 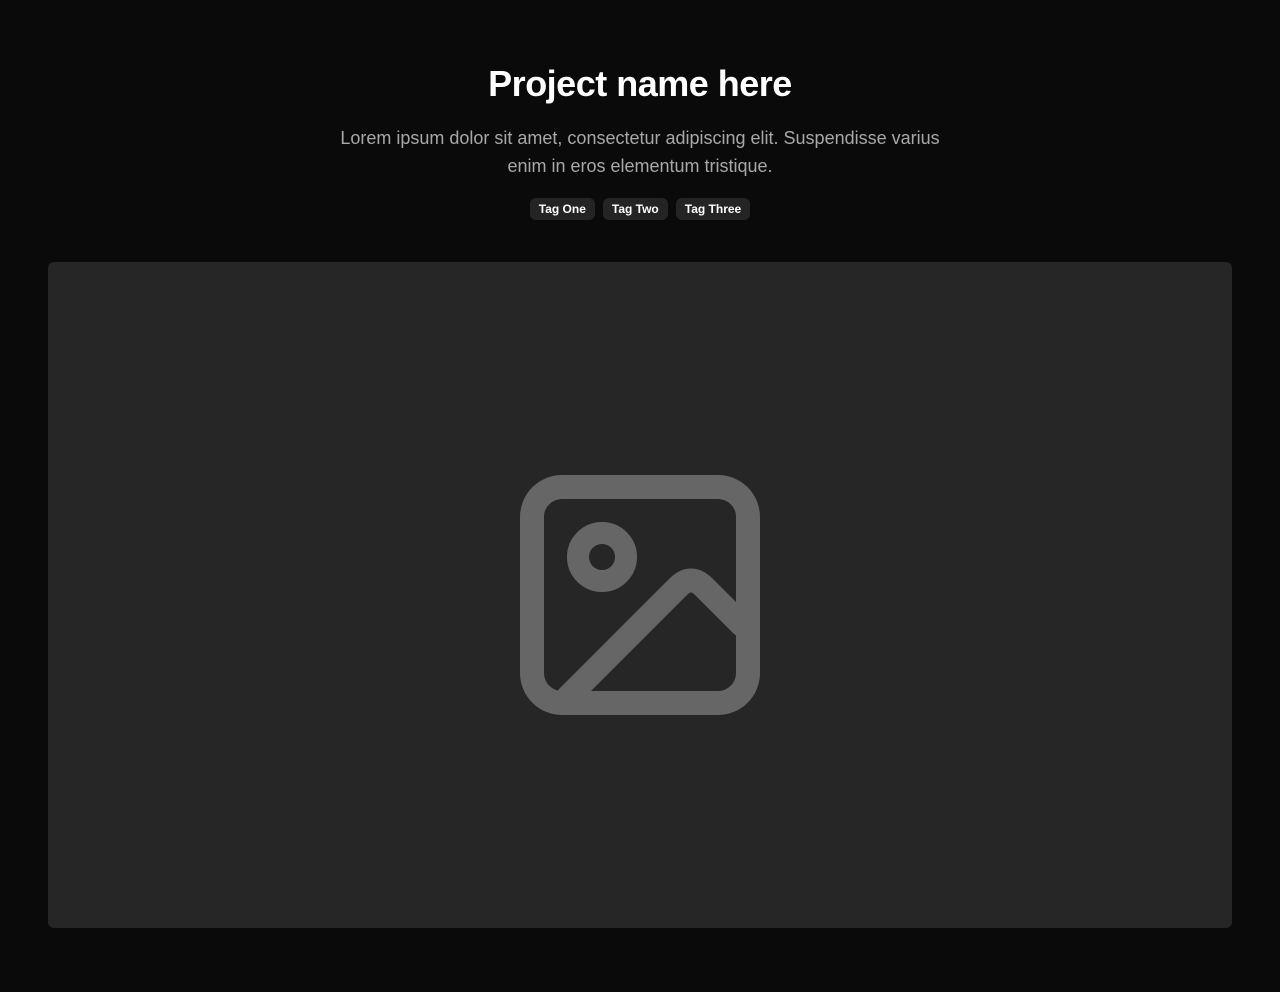 I want to click on project-title: Project name here, so click(x=640, y=83).